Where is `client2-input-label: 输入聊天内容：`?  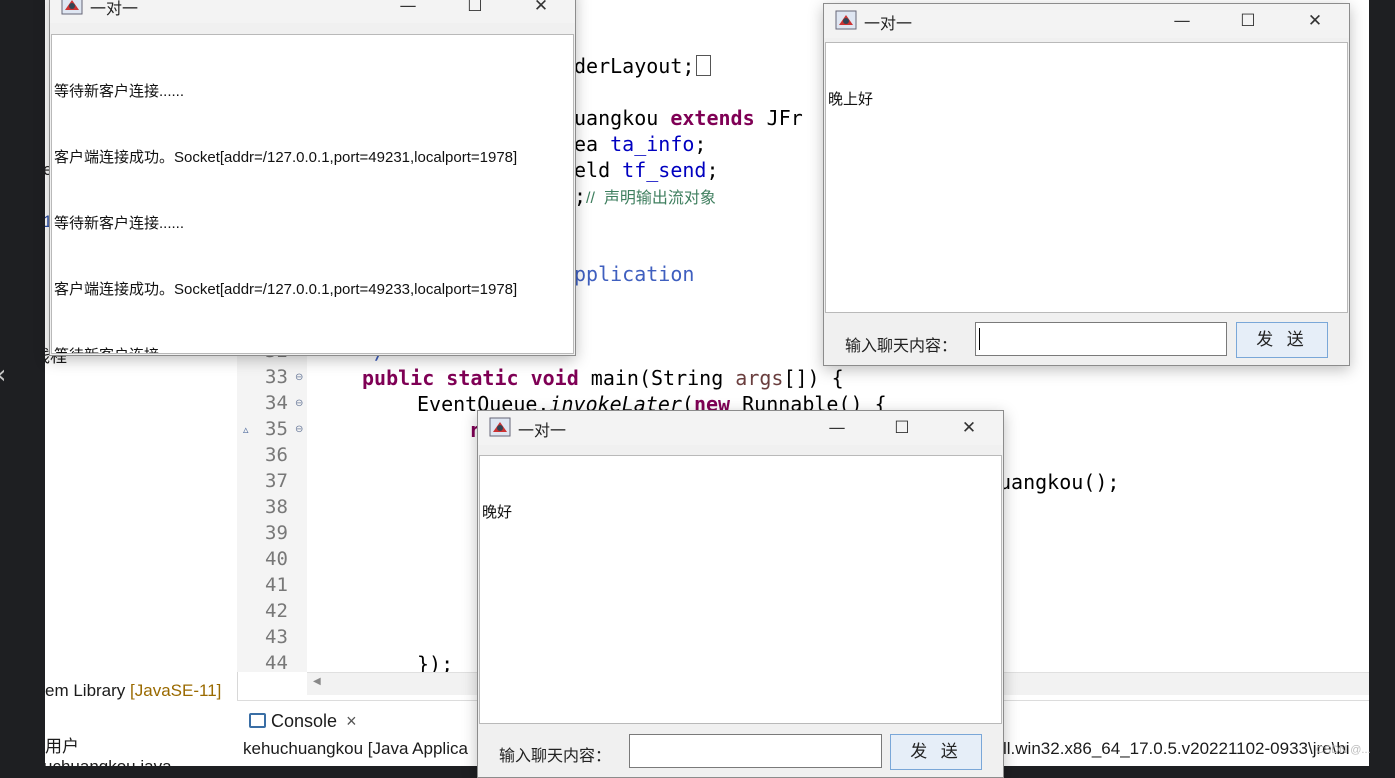 client2-input-label: 输入聊天内容： is located at coordinates (555, 755).